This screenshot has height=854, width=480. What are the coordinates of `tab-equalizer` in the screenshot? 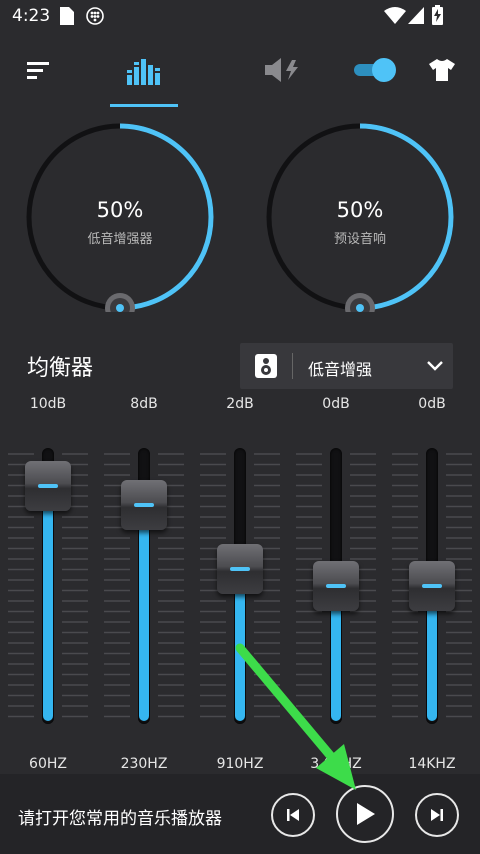 It's located at (144, 70).